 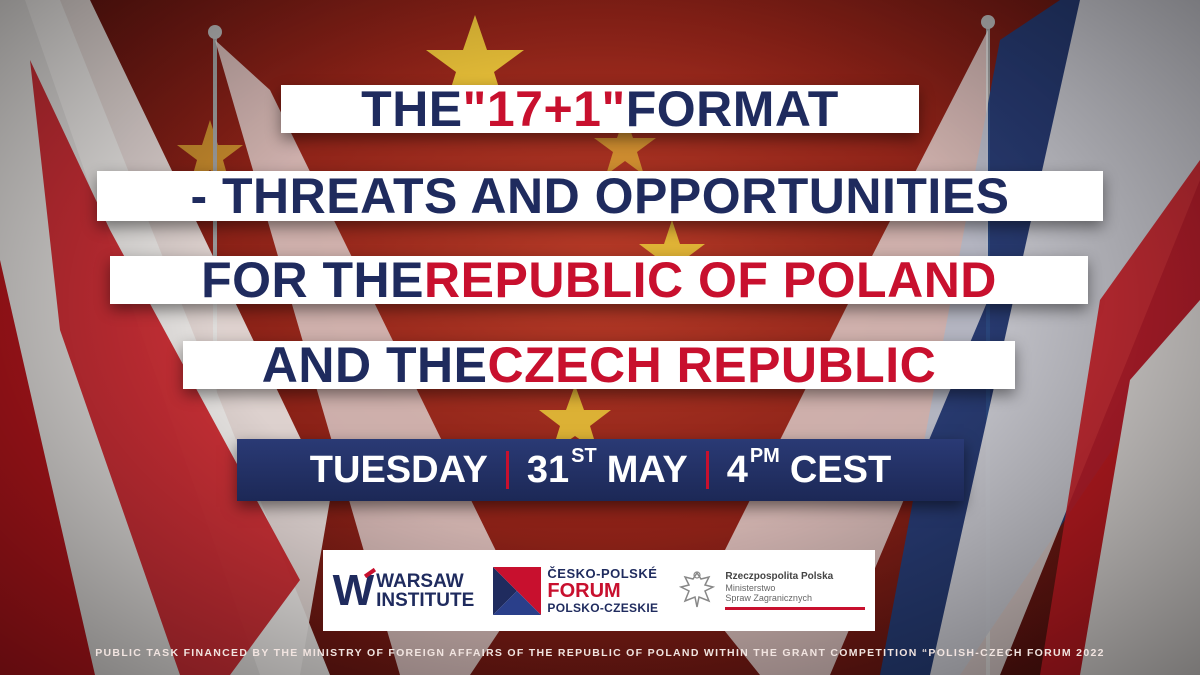 I want to click on title-highlight: "17+1", so click(x=544, y=109).